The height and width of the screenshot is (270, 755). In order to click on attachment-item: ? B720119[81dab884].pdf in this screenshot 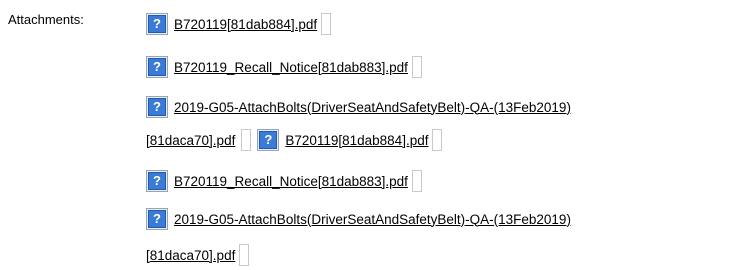, I will do `click(239, 24)`.